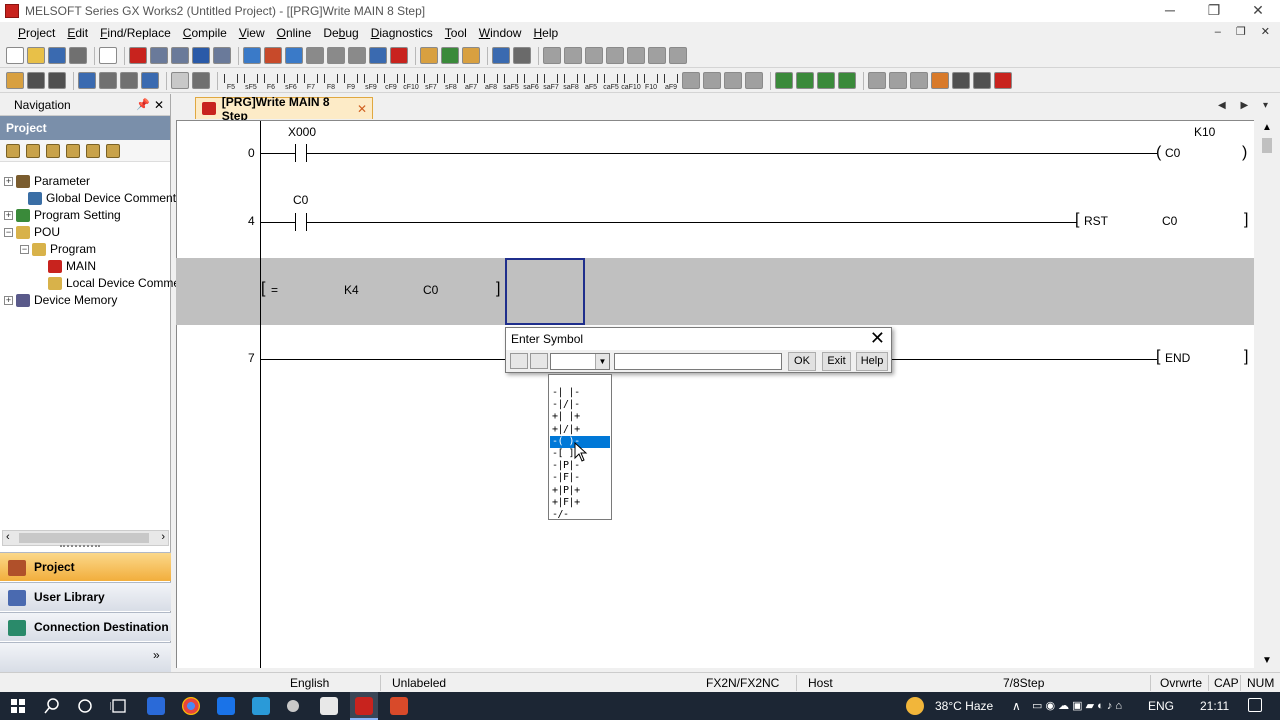 This screenshot has height=720, width=1280. Describe the element at coordinates (551, 81) in the screenshot. I see `ladder-symbol-button: saF7` at that location.